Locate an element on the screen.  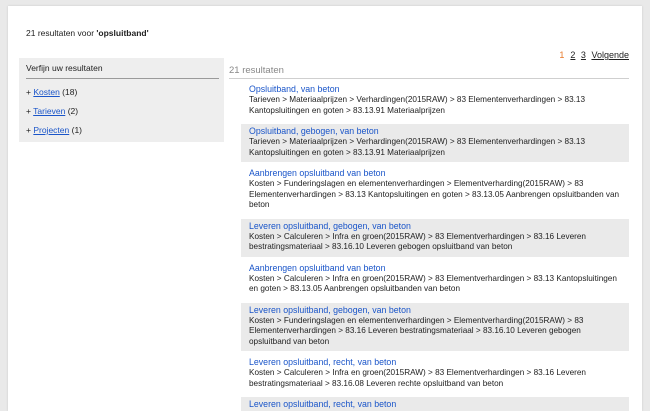
facet-tarieven: + Tarieven (2) is located at coordinates (52, 111).